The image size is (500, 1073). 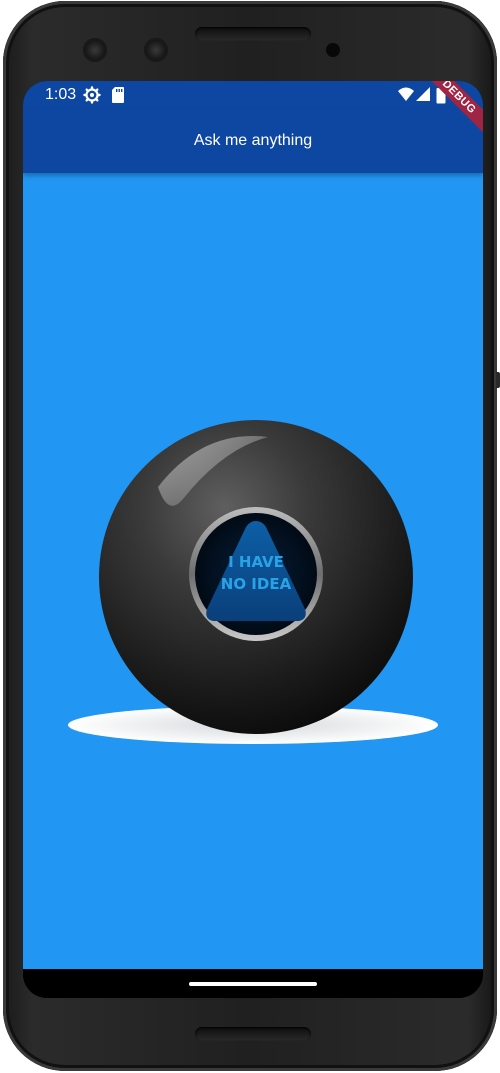 What do you see at coordinates (256, 562) in the screenshot?
I see `answer-text-line1: I HAVE` at bounding box center [256, 562].